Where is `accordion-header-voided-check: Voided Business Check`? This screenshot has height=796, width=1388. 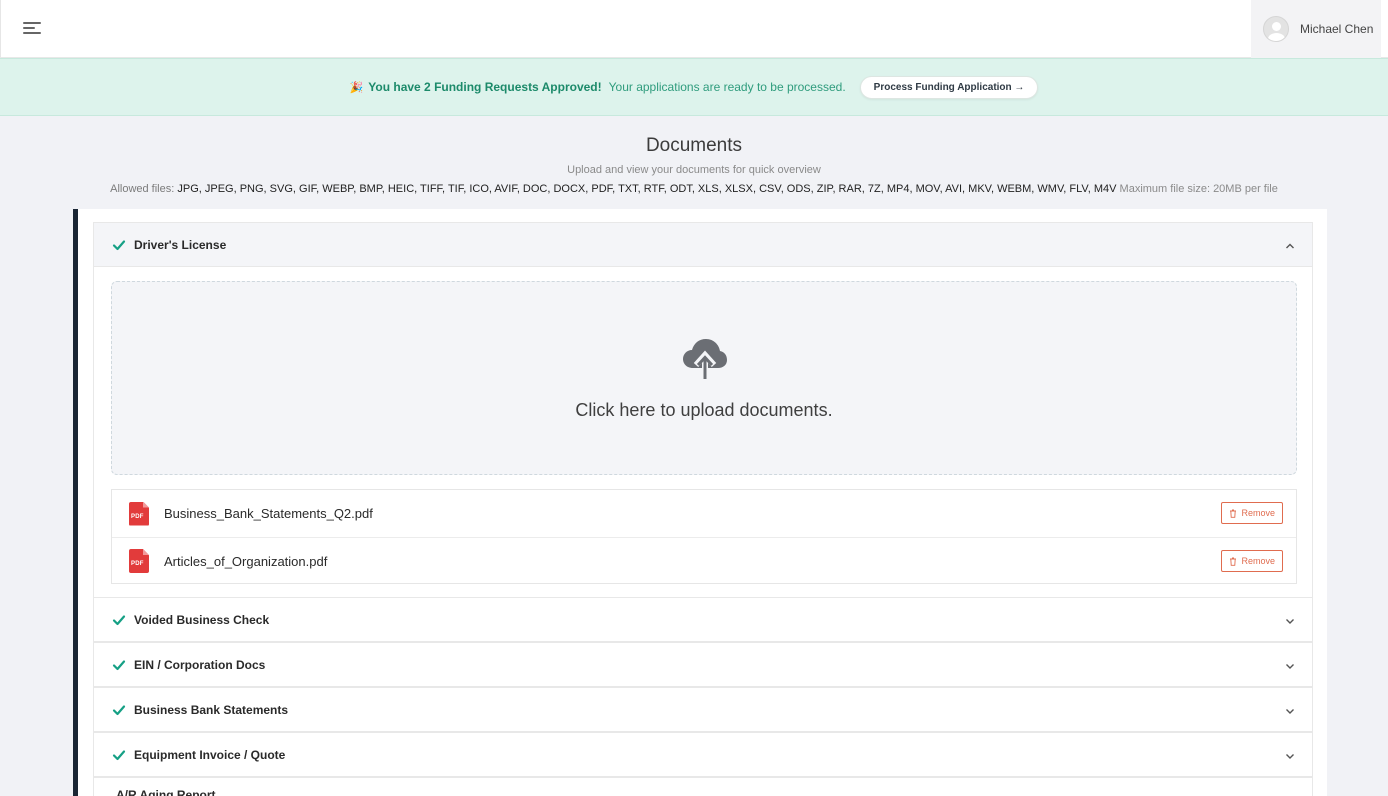
accordion-header-voided-check: Voided Business Check is located at coordinates (703, 619).